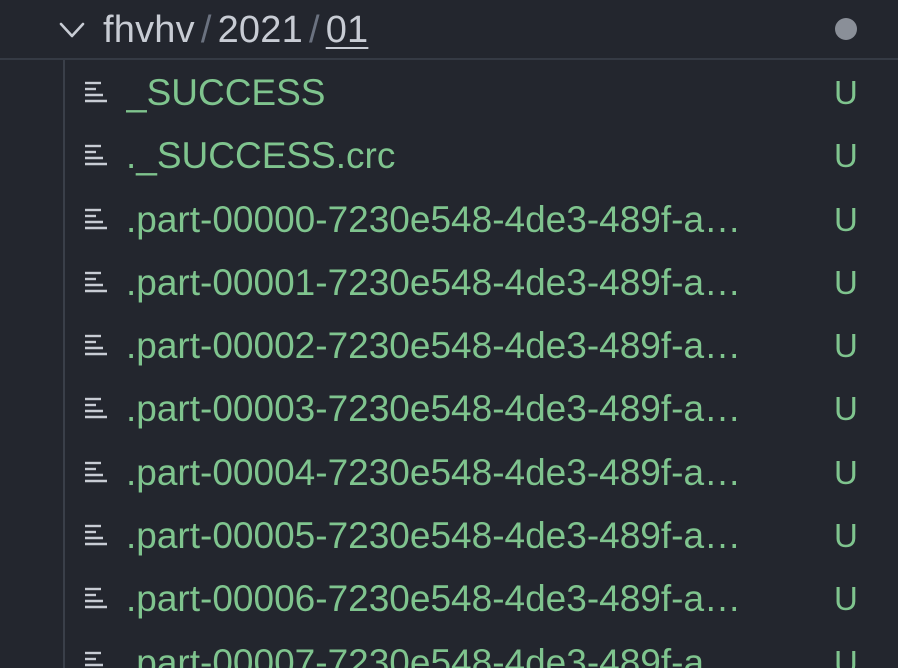 Image resolution: width=898 pixels, height=668 pixels. I want to click on breadcrumb: fhvhv / 2021 / 01, so click(235, 30).